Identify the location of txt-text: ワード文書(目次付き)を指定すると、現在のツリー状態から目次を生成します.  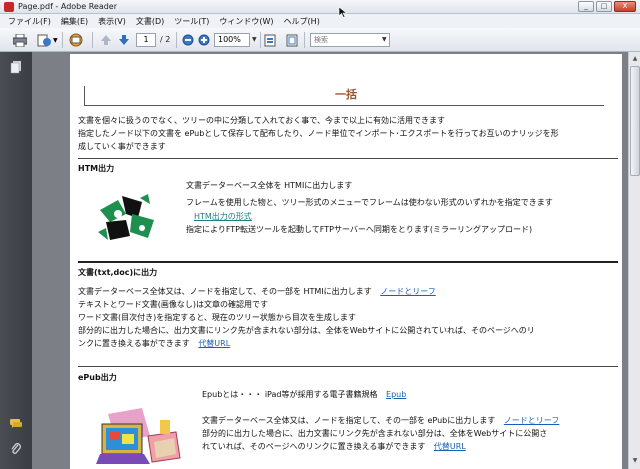
(217, 317).